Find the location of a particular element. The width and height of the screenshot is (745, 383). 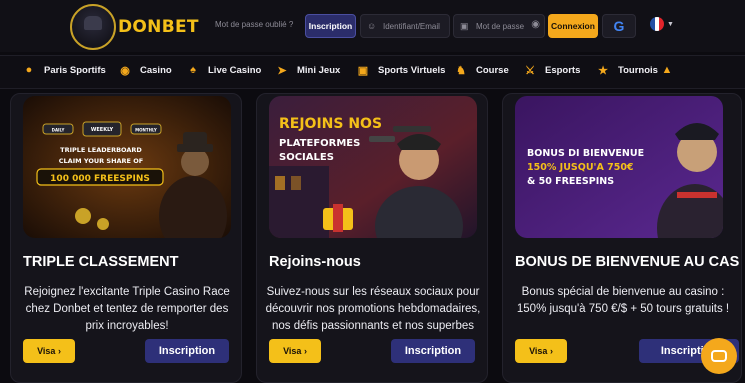

username-placeholder: Identifiant/Email is located at coordinates (411, 26).